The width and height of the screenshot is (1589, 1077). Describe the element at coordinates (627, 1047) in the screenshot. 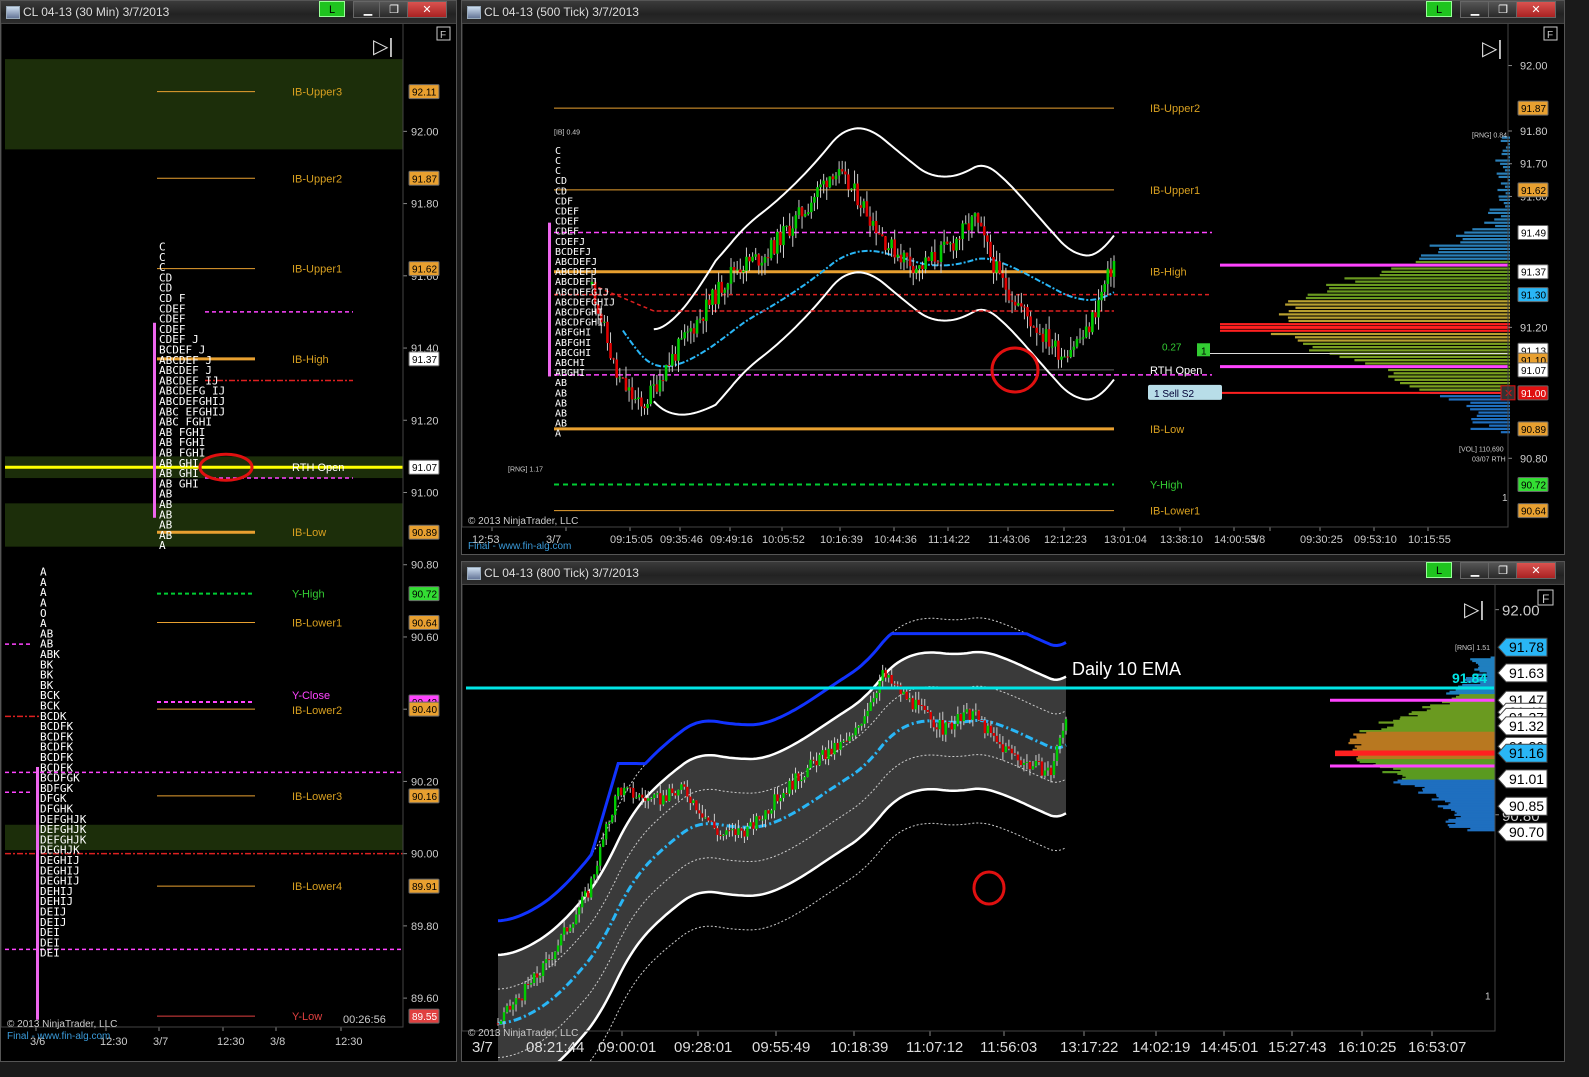

I see `x-tick-label: 09:00:01` at that location.